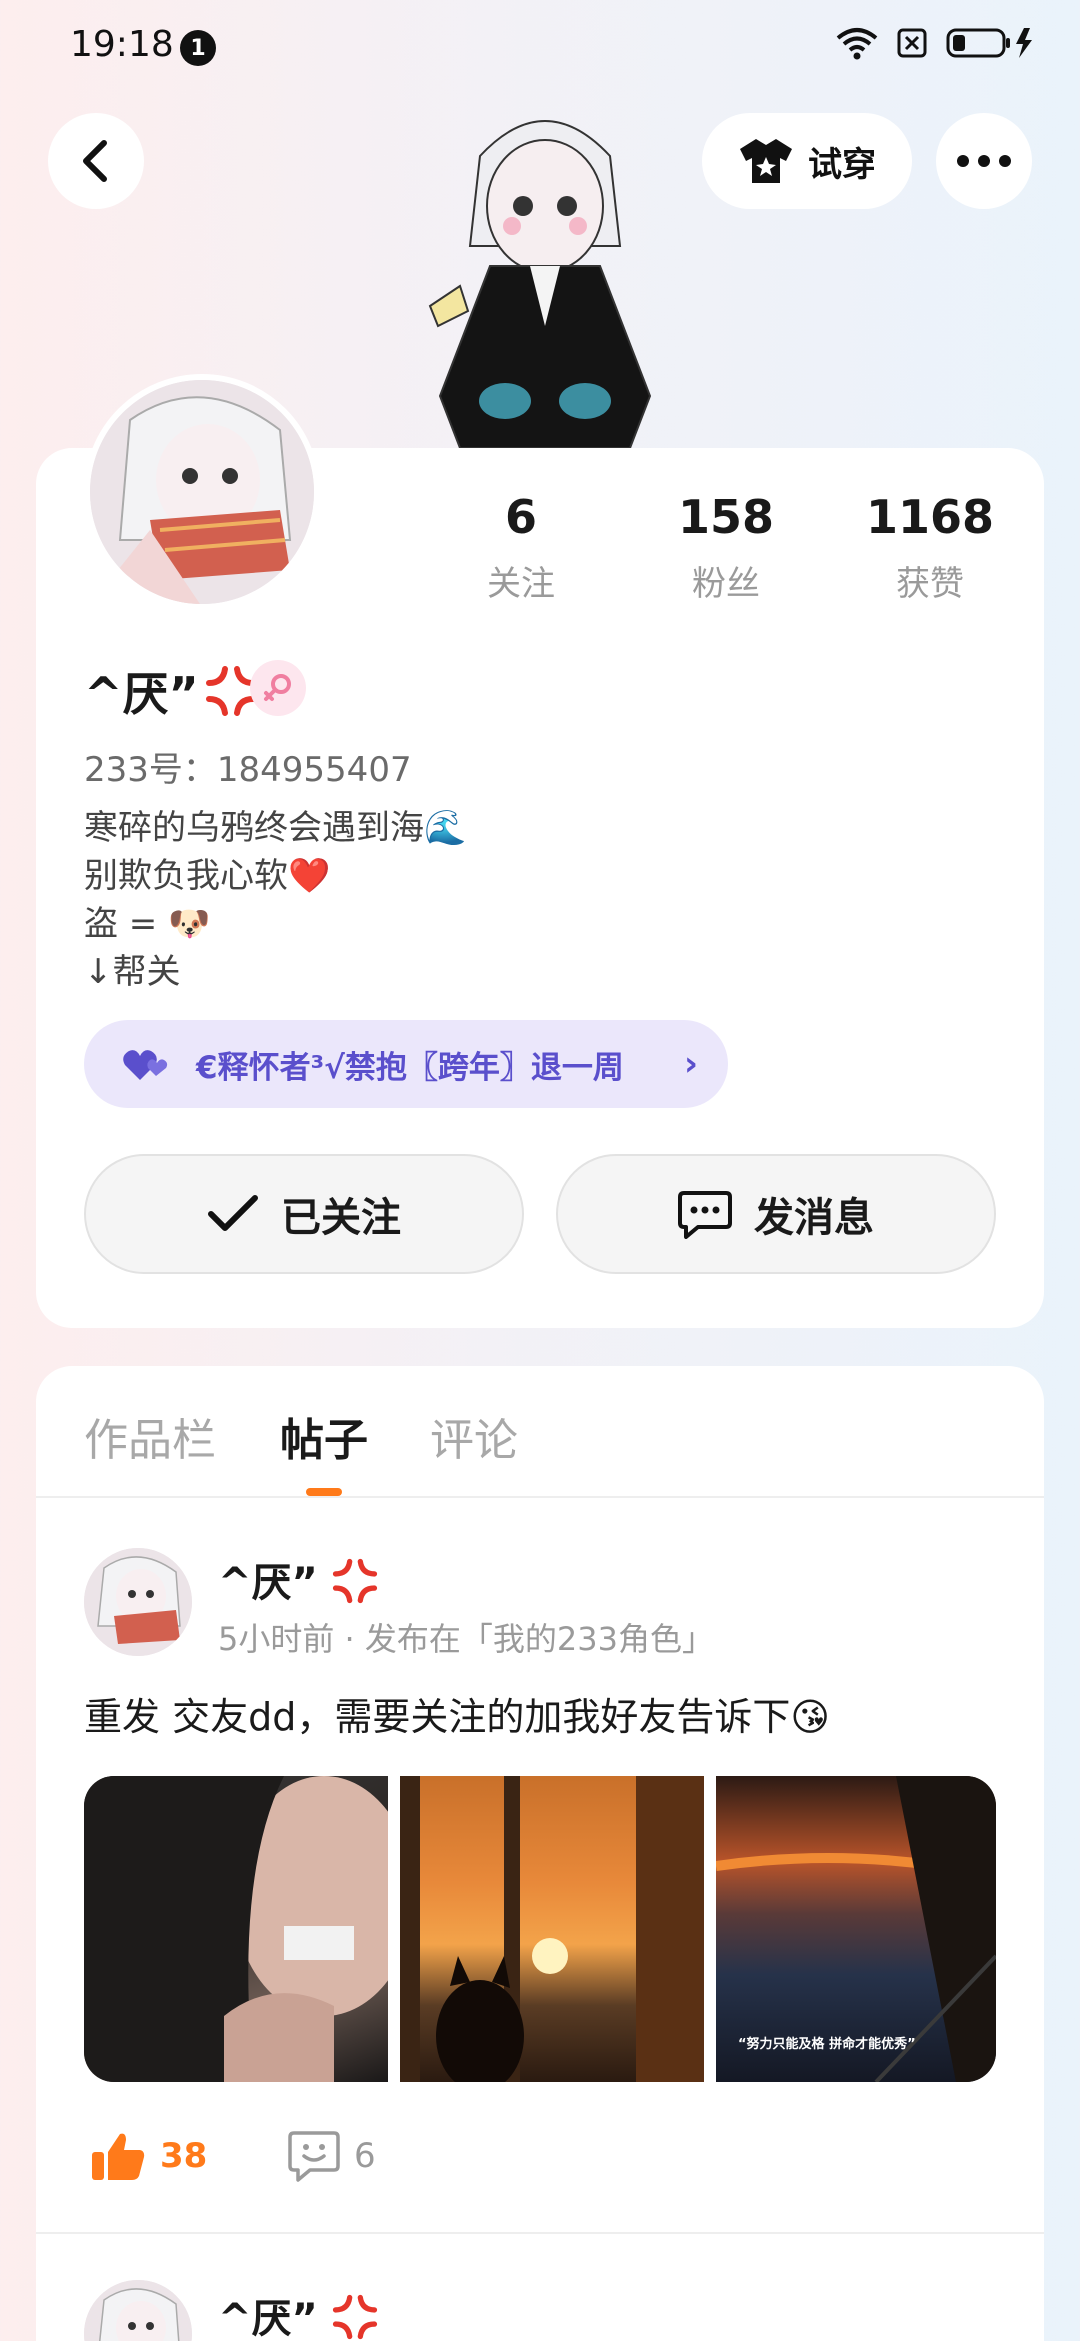 Image resolution: width=1080 pixels, height=2341 pixels. I want to click on no-sim-icon, so click(912, 43).